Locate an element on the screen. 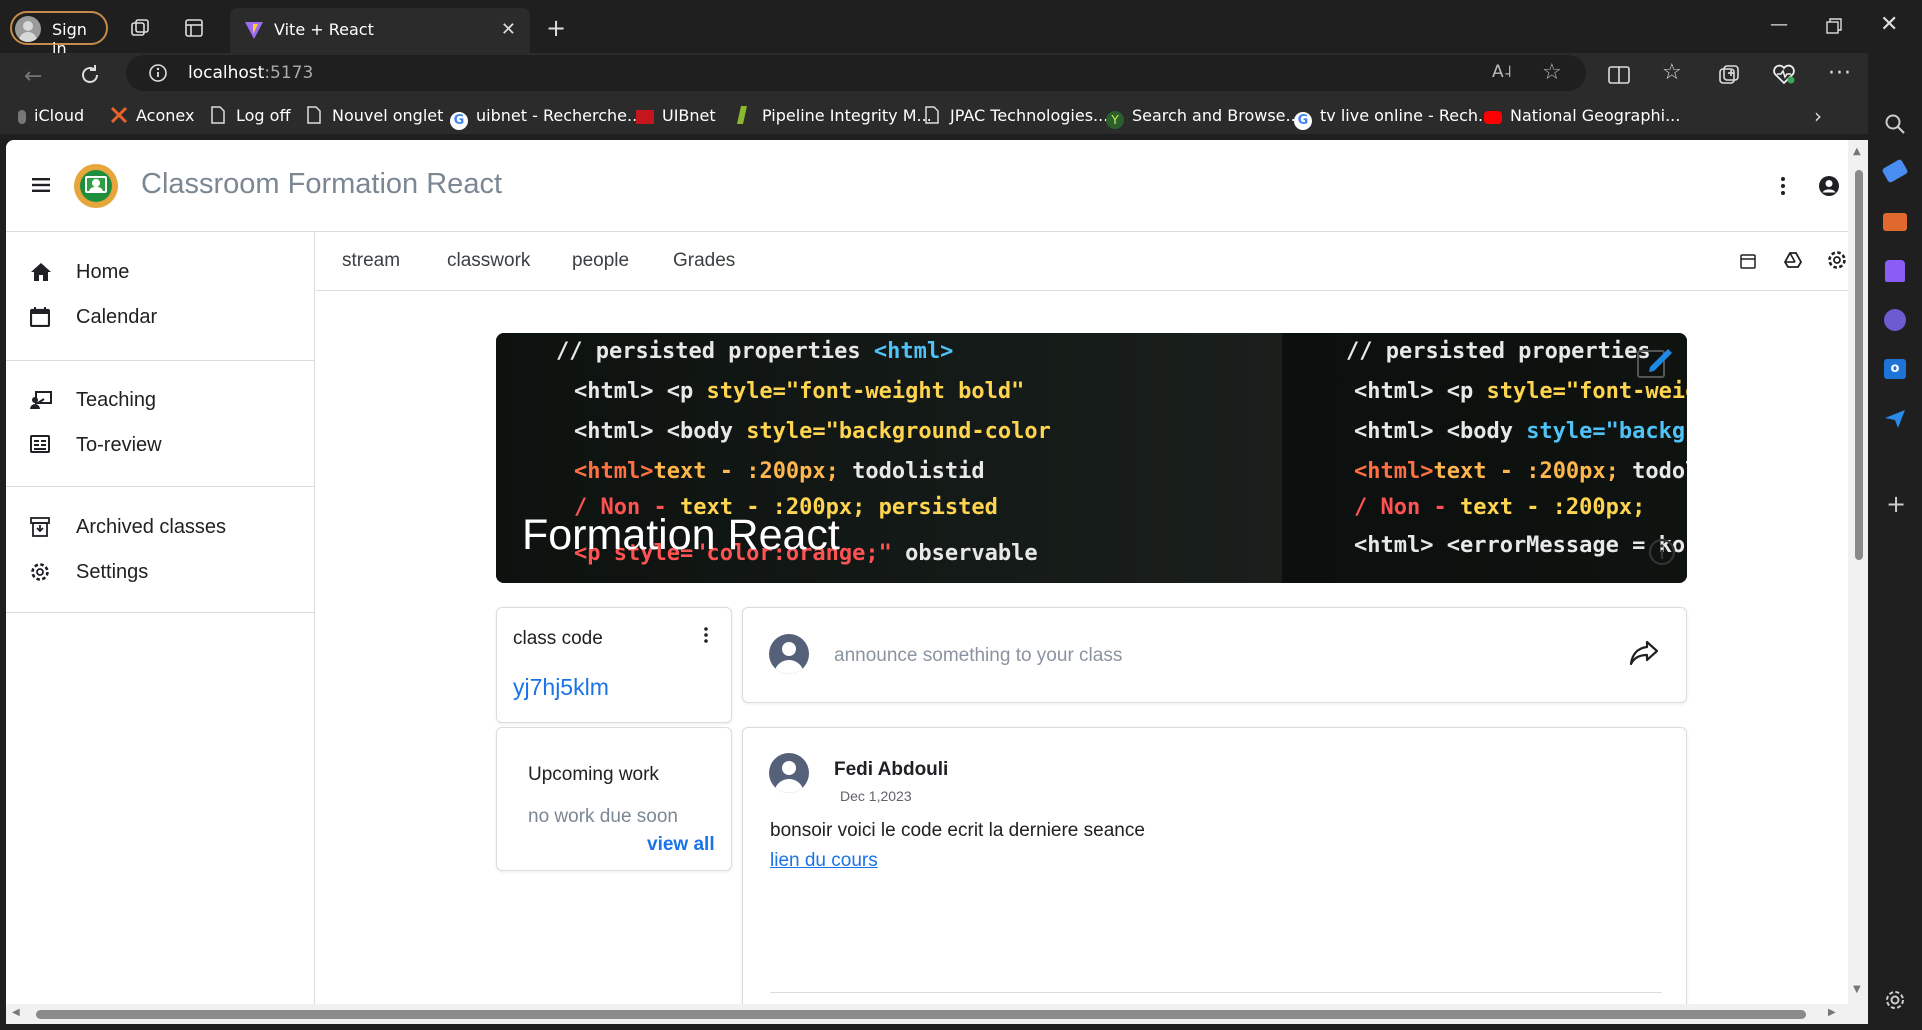 The height and width of the screenshot is (1030, 1922). class-code-label: class code is located at coordinates (558, 638).